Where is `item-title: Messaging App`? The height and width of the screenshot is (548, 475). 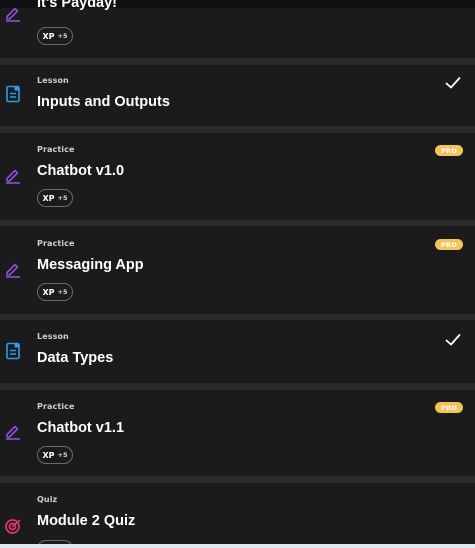
item-title: Messaging App is located at coordinates (90, 265).